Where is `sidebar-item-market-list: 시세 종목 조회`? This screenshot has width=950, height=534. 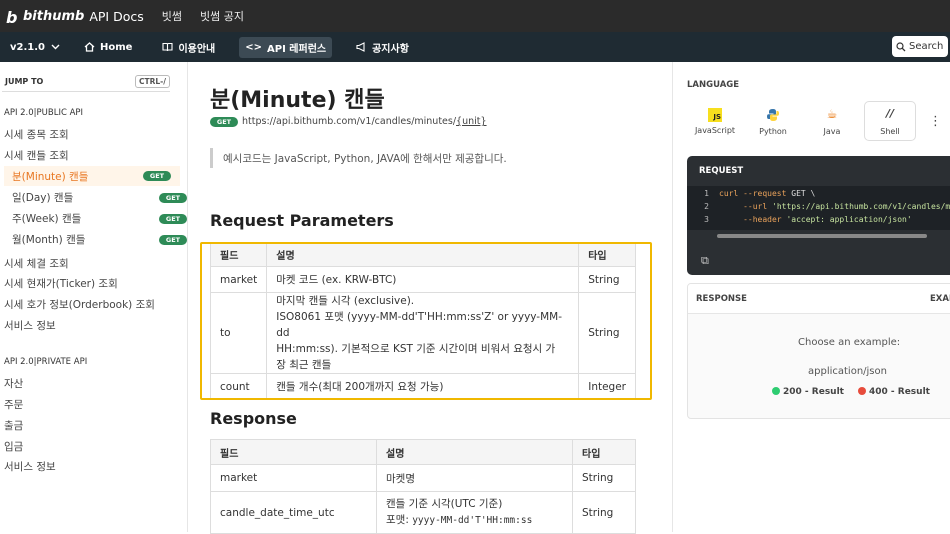 sidebar-item-market-list: 시세 종목 조회 is located at coordinates (36, 134).